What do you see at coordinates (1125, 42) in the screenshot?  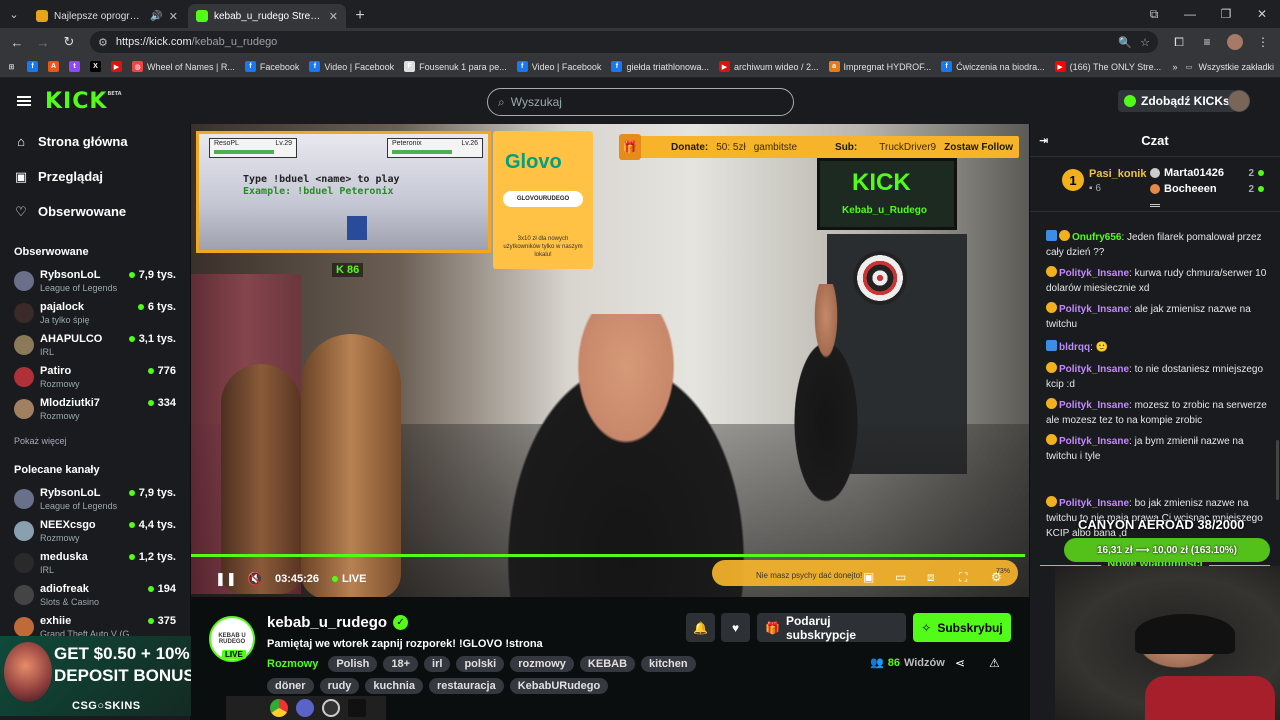 I see `zoom-icon: 🔍` at bounding box center [1125, 42].